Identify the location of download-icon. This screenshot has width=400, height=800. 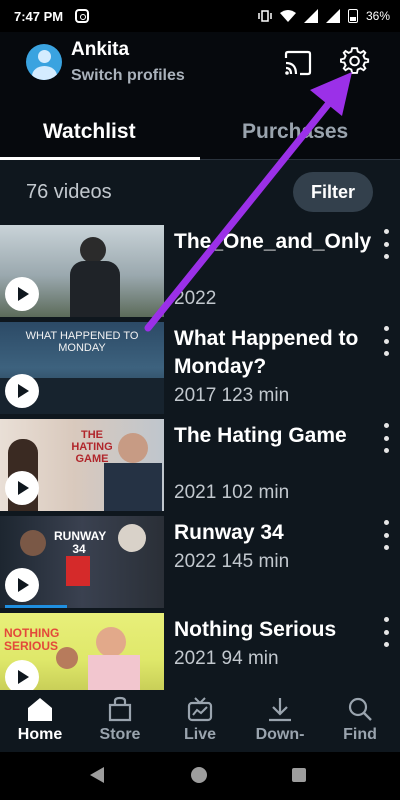
(280, 710).